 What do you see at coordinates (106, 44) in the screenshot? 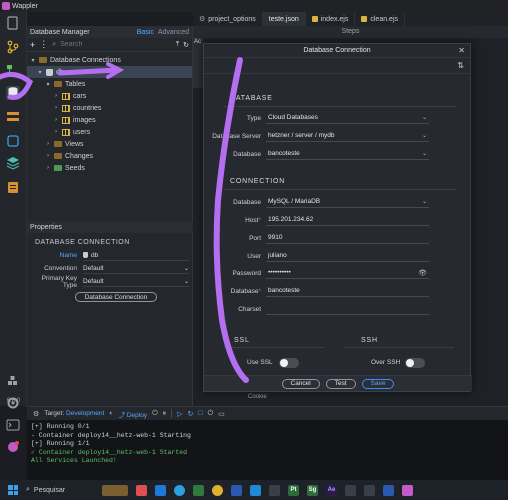
I see `search-input` at bounding box center [106, 44].